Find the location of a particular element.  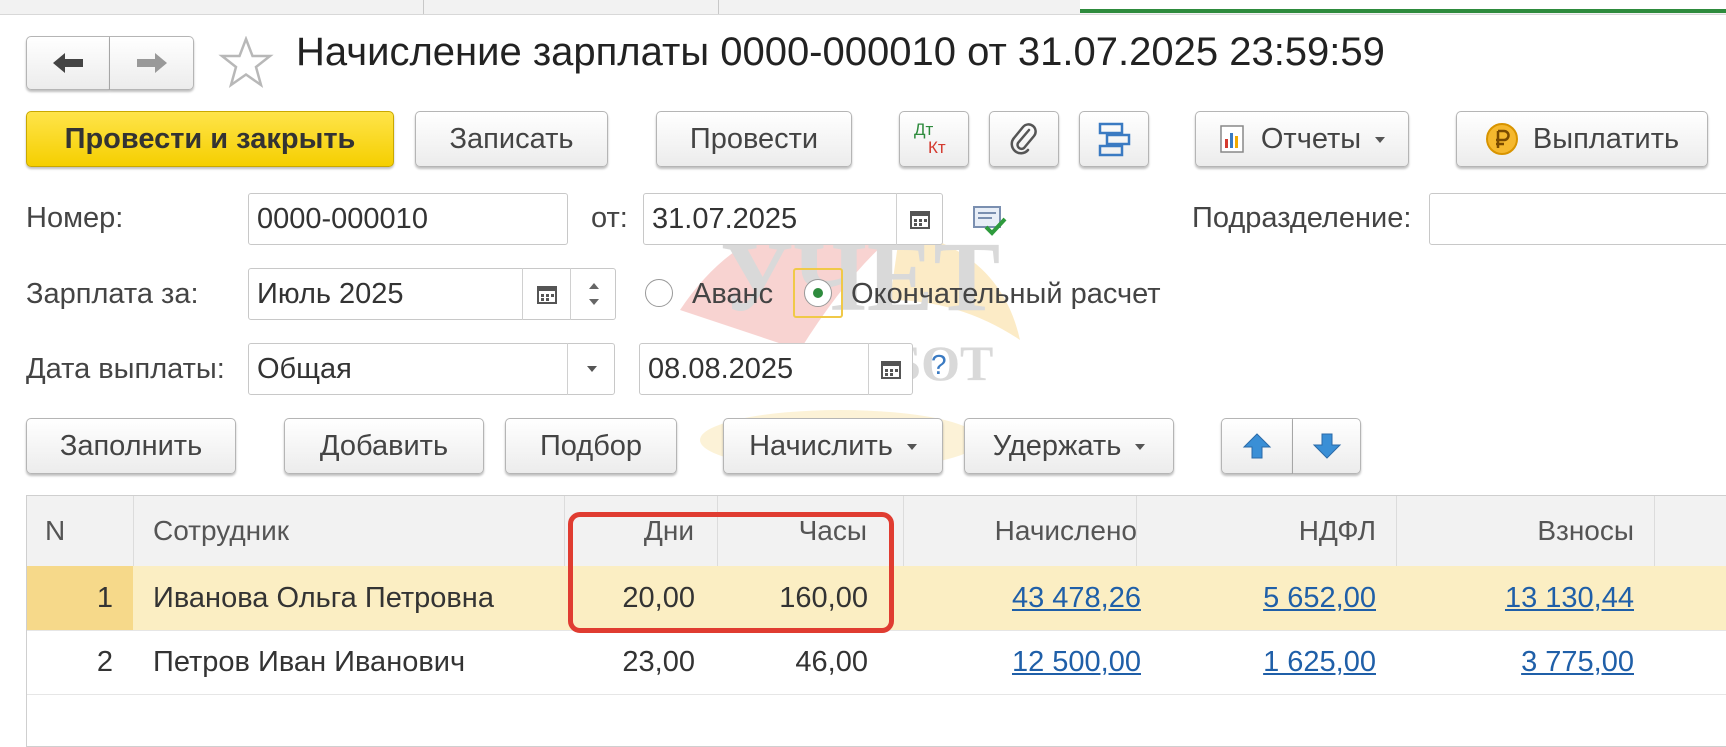

accrue-button: Начислить is located at coordinates (833, 446).